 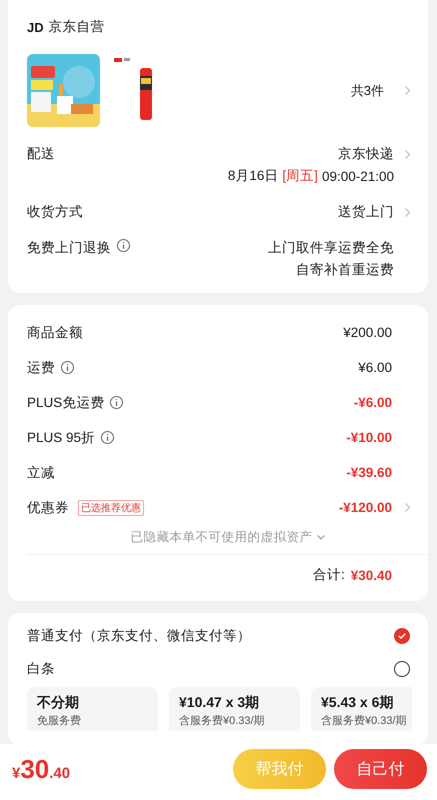 I want to click on plan-title: ¥5.43 x 6期, so click(x=357, y=703).